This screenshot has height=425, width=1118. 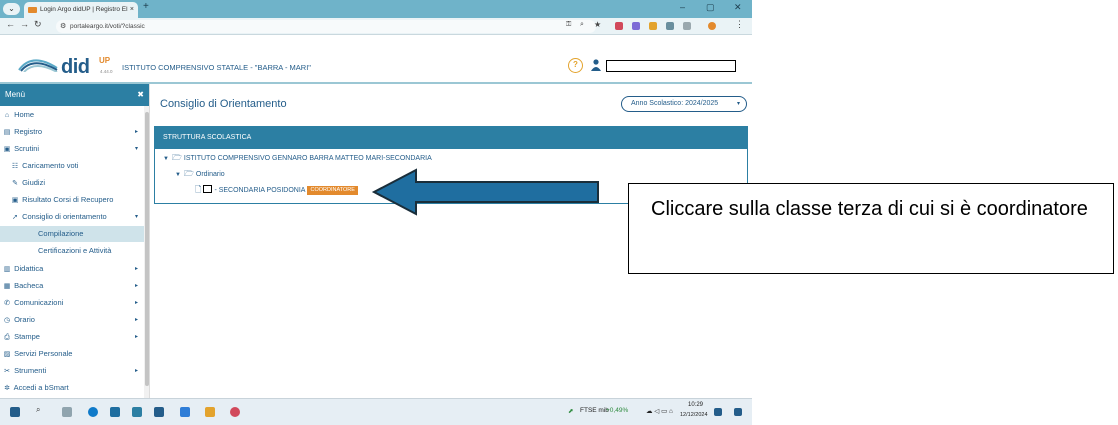 I want to click on compass-arrow-icon: ➚, so click(x=15, y=217).